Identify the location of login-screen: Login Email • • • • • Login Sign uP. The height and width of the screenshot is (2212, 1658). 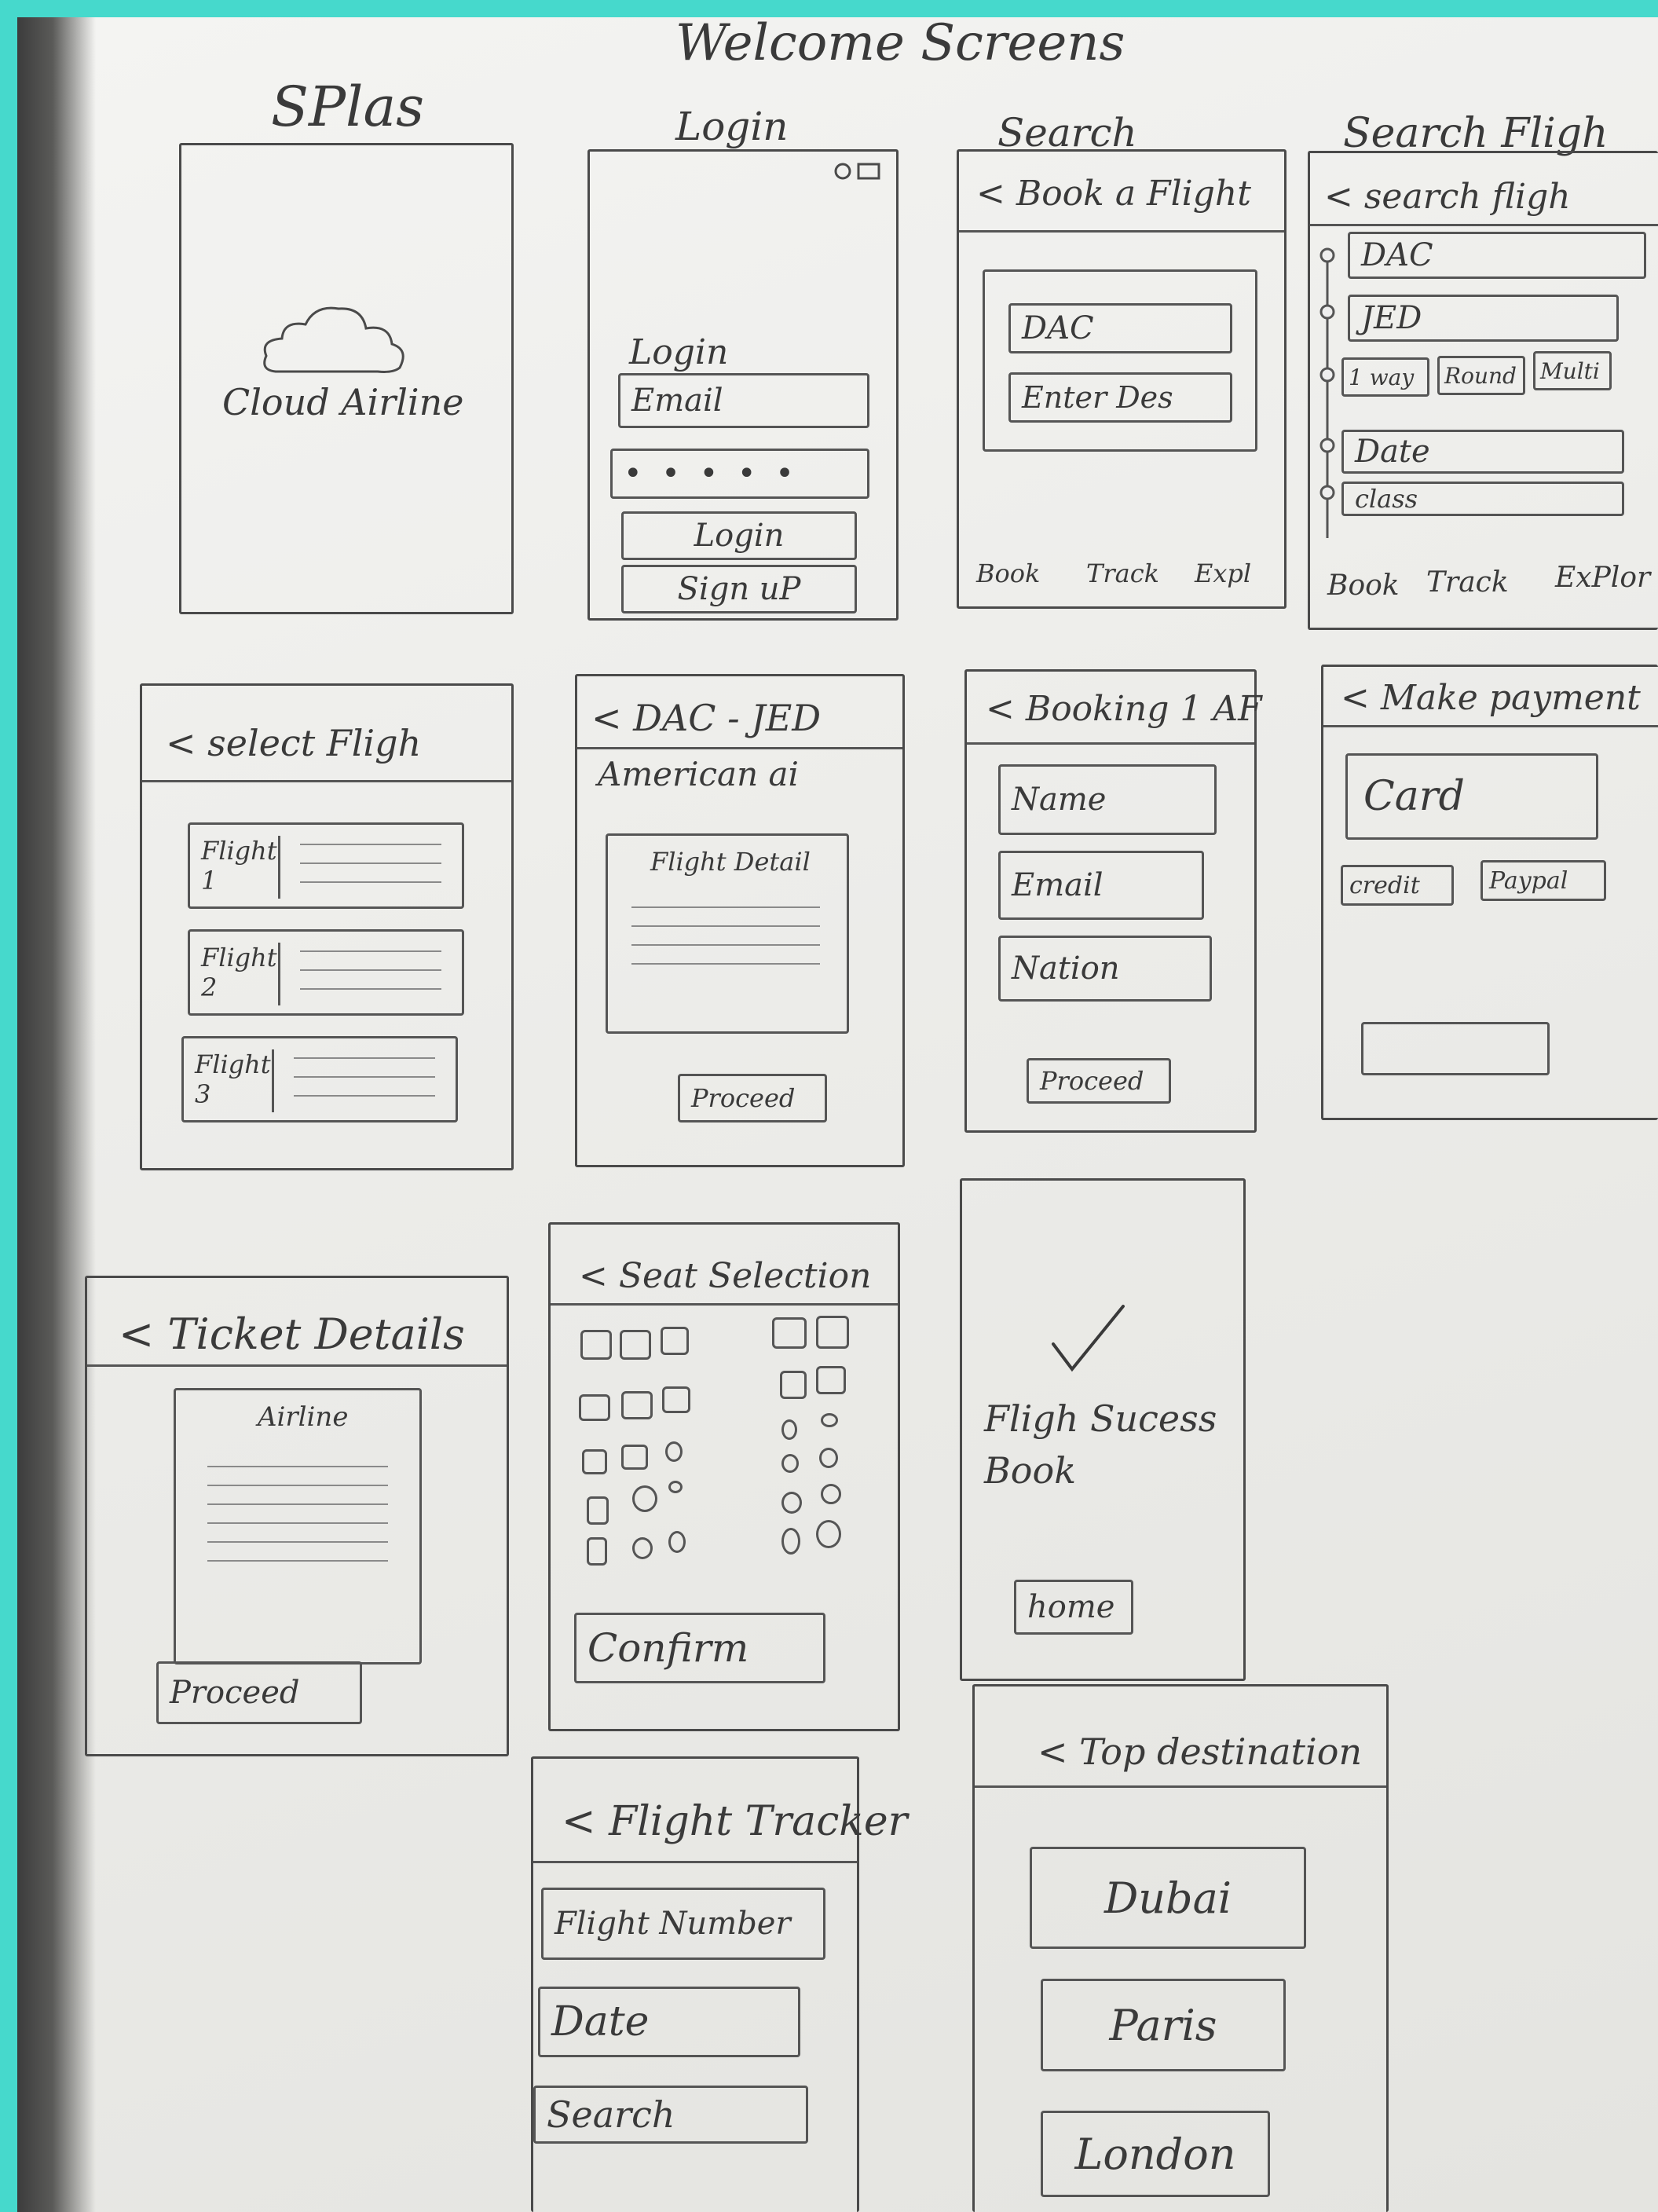
(743, 385).